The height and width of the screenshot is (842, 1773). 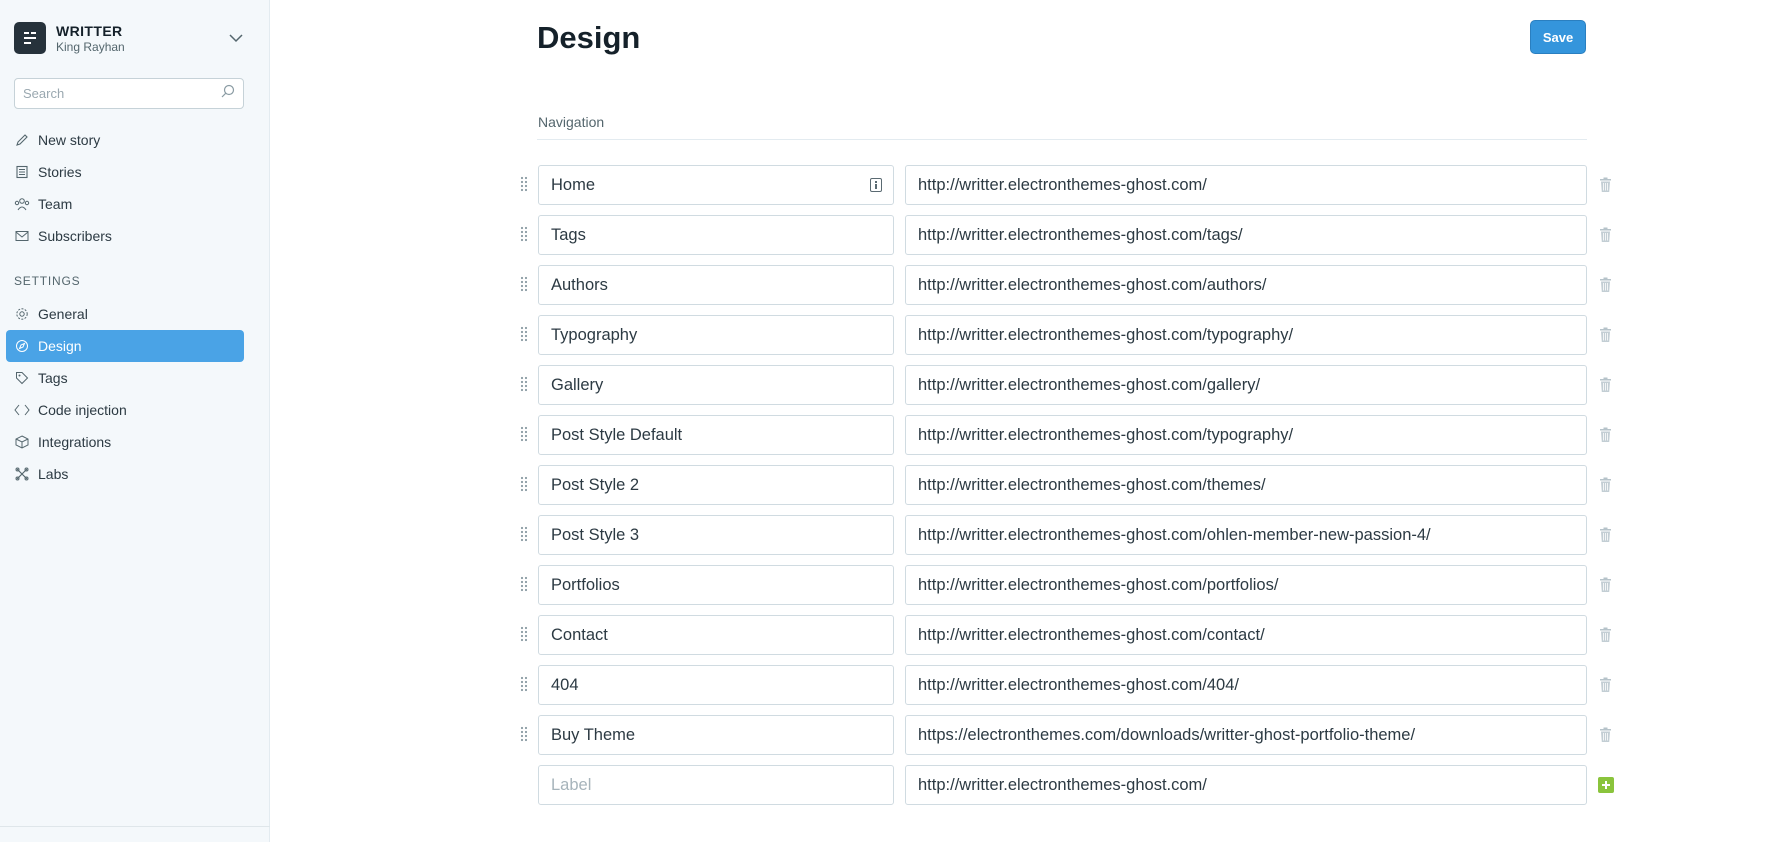 What do you see at coordinates (122, 93) in the screenshot?
I see `search-input` at bounding box center [122, 93].